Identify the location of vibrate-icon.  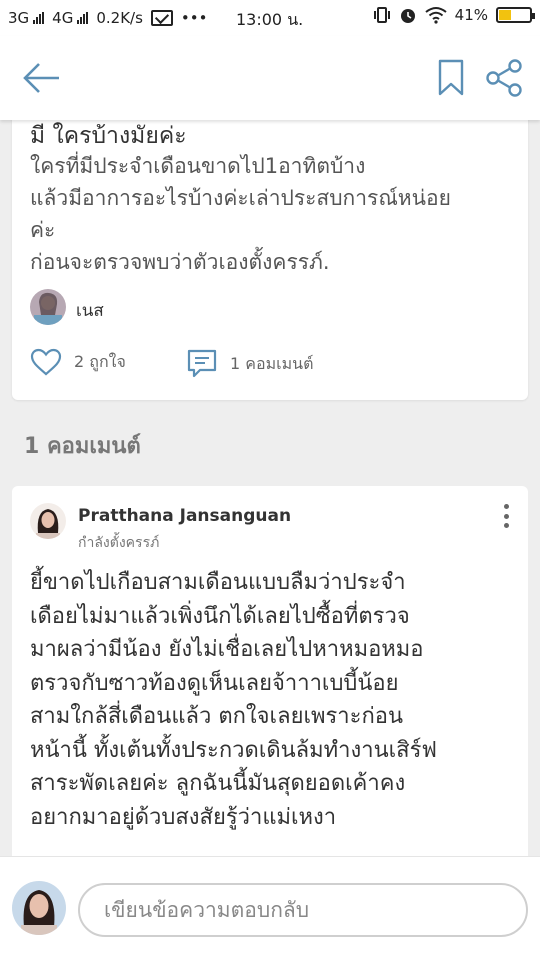
(381, 15).